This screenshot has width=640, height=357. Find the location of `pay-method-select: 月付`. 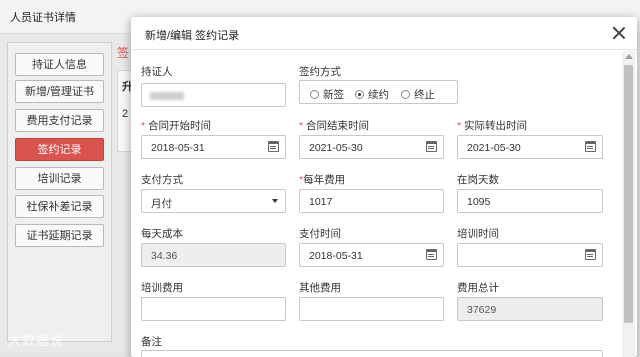

pay-method-select: 月付 is located at coordinates (213, 201).